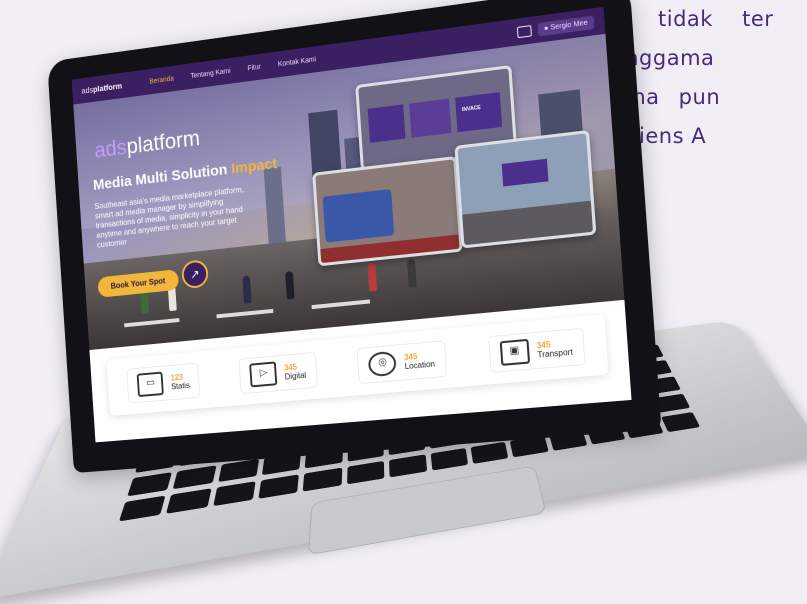  I want to click on stat-label: Location, so click(420, 365).